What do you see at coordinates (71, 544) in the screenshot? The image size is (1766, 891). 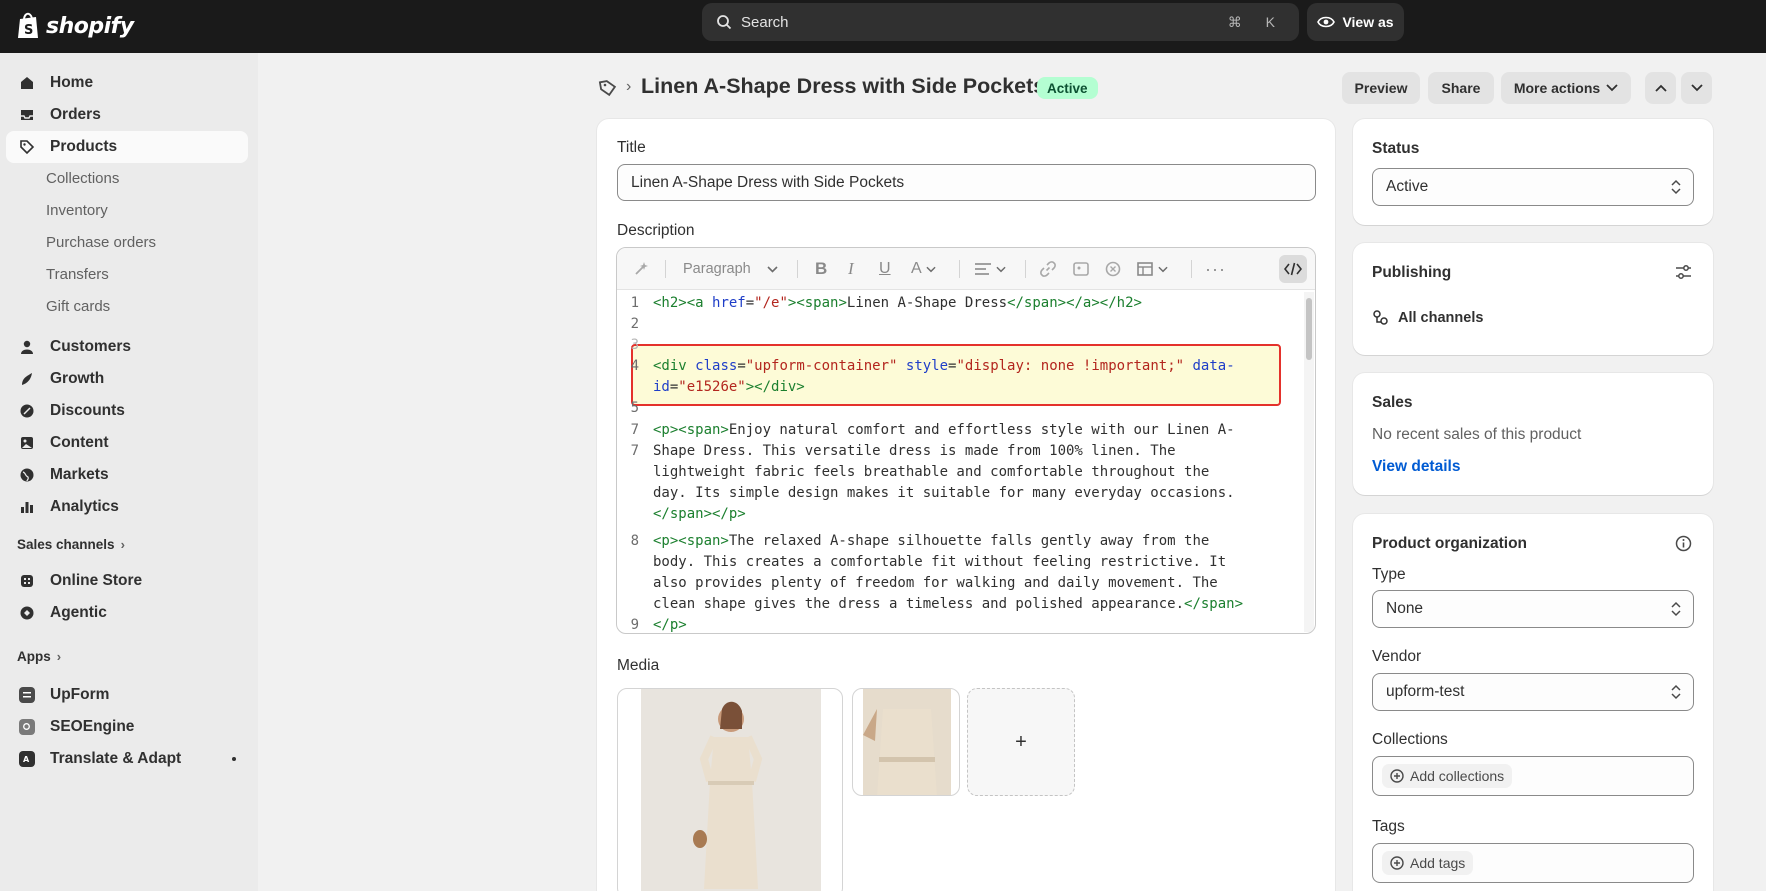 I see `sales-channels-section: Sales channels ›` at bounding box center [71, 544].